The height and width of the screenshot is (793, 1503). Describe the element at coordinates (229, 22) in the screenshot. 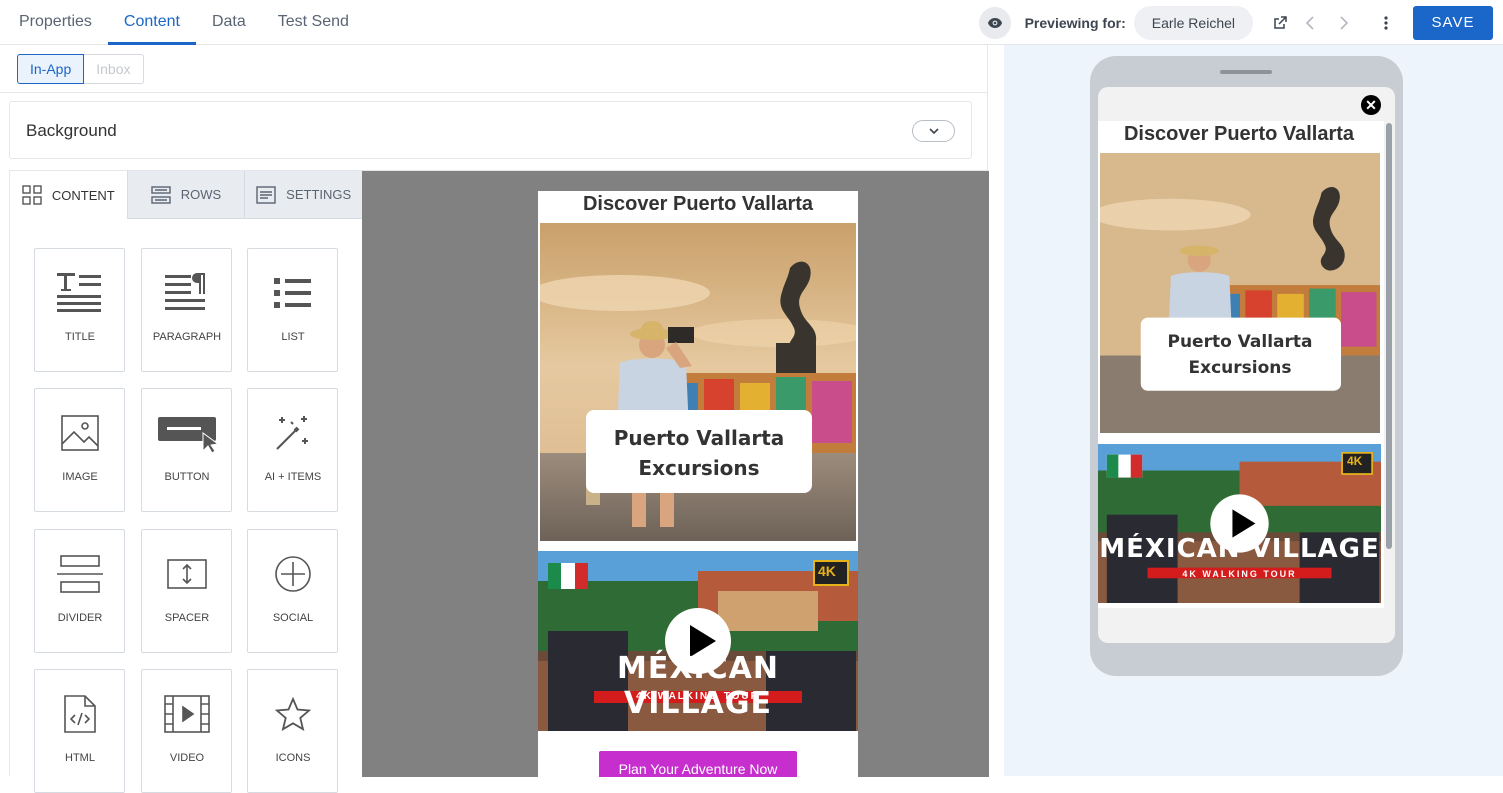

I see `tab-data: Data` at that location.